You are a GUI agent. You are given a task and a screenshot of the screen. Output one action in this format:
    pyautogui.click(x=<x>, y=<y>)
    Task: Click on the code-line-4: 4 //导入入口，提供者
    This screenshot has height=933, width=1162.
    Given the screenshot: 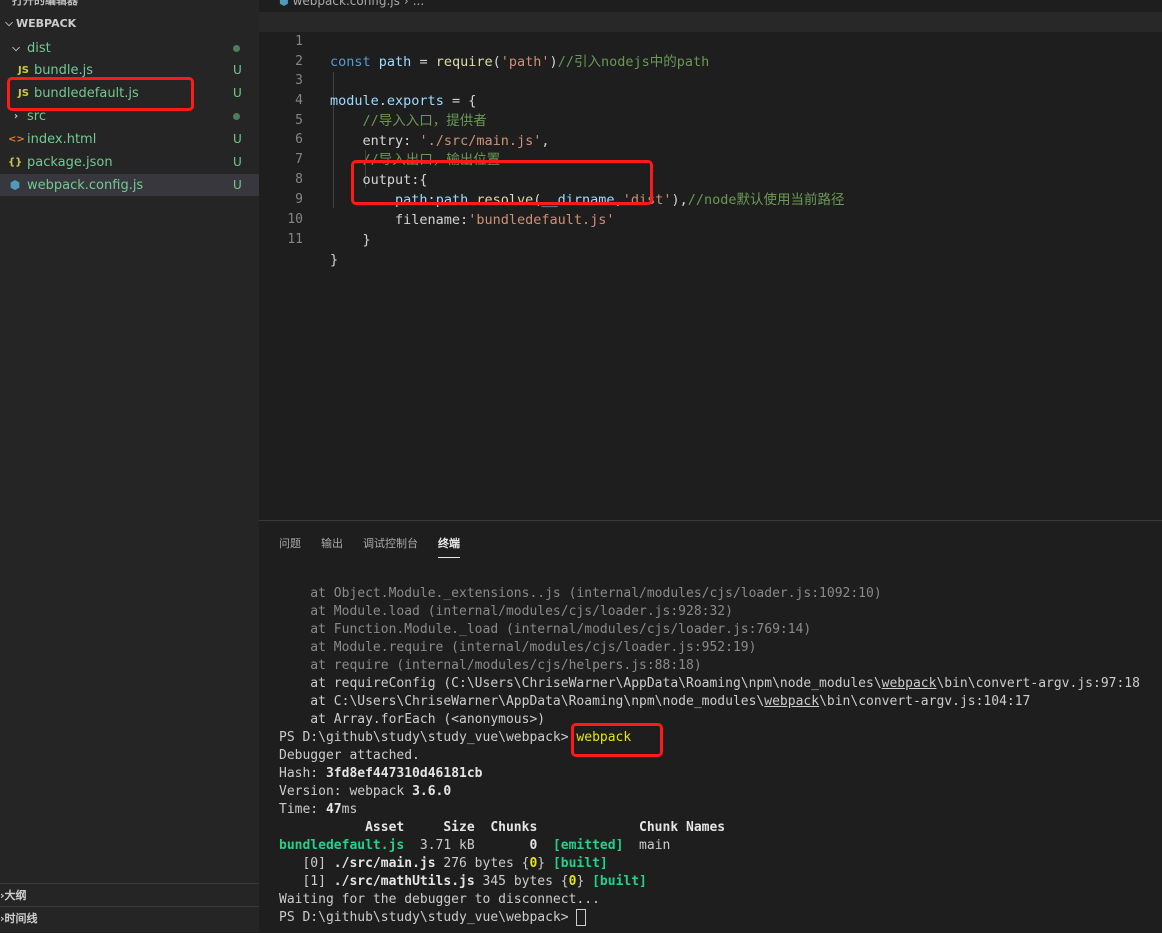 What is the action you would take?
    pyautogui.click(x=710, y=100)
    